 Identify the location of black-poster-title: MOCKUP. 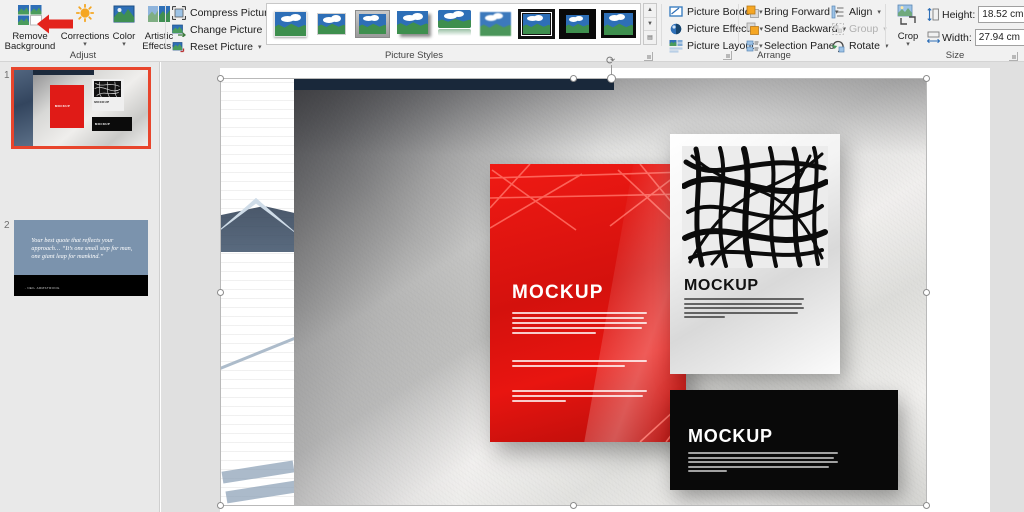
(730, 436).